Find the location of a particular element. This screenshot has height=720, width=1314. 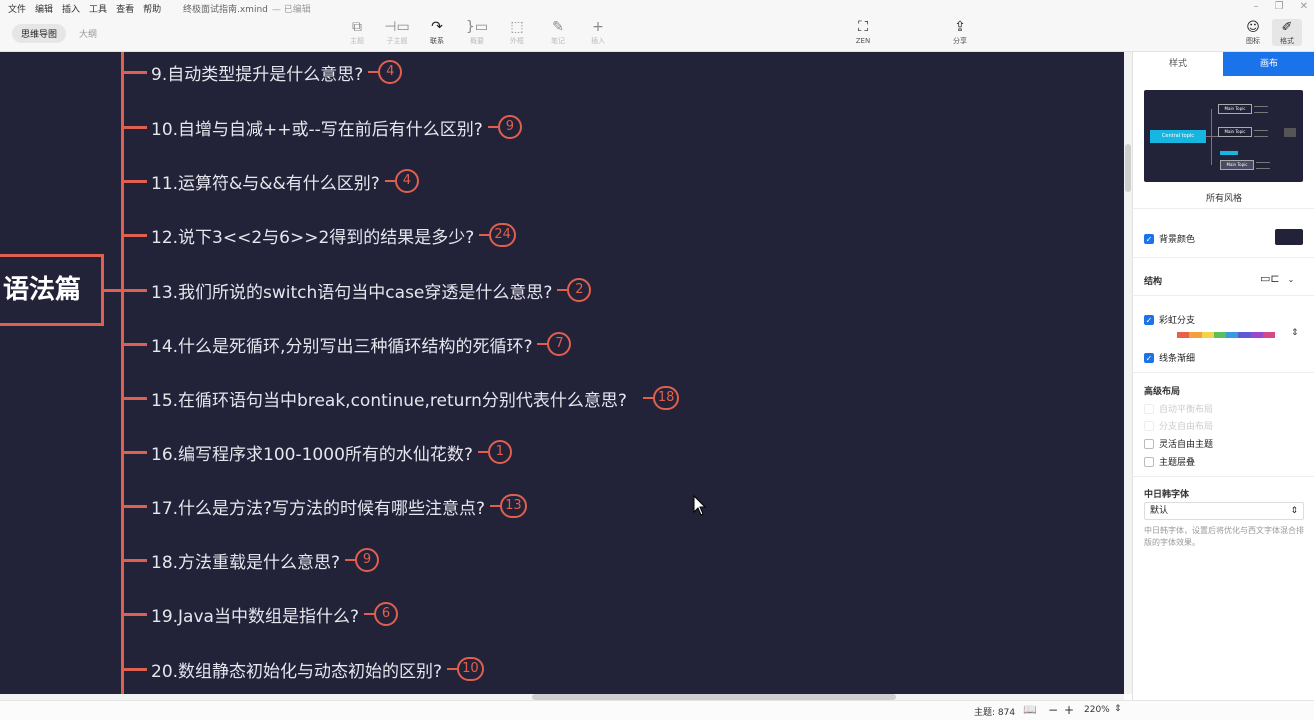

sticker-button: ☺ 图标 is located at coordinates (1253, 32).